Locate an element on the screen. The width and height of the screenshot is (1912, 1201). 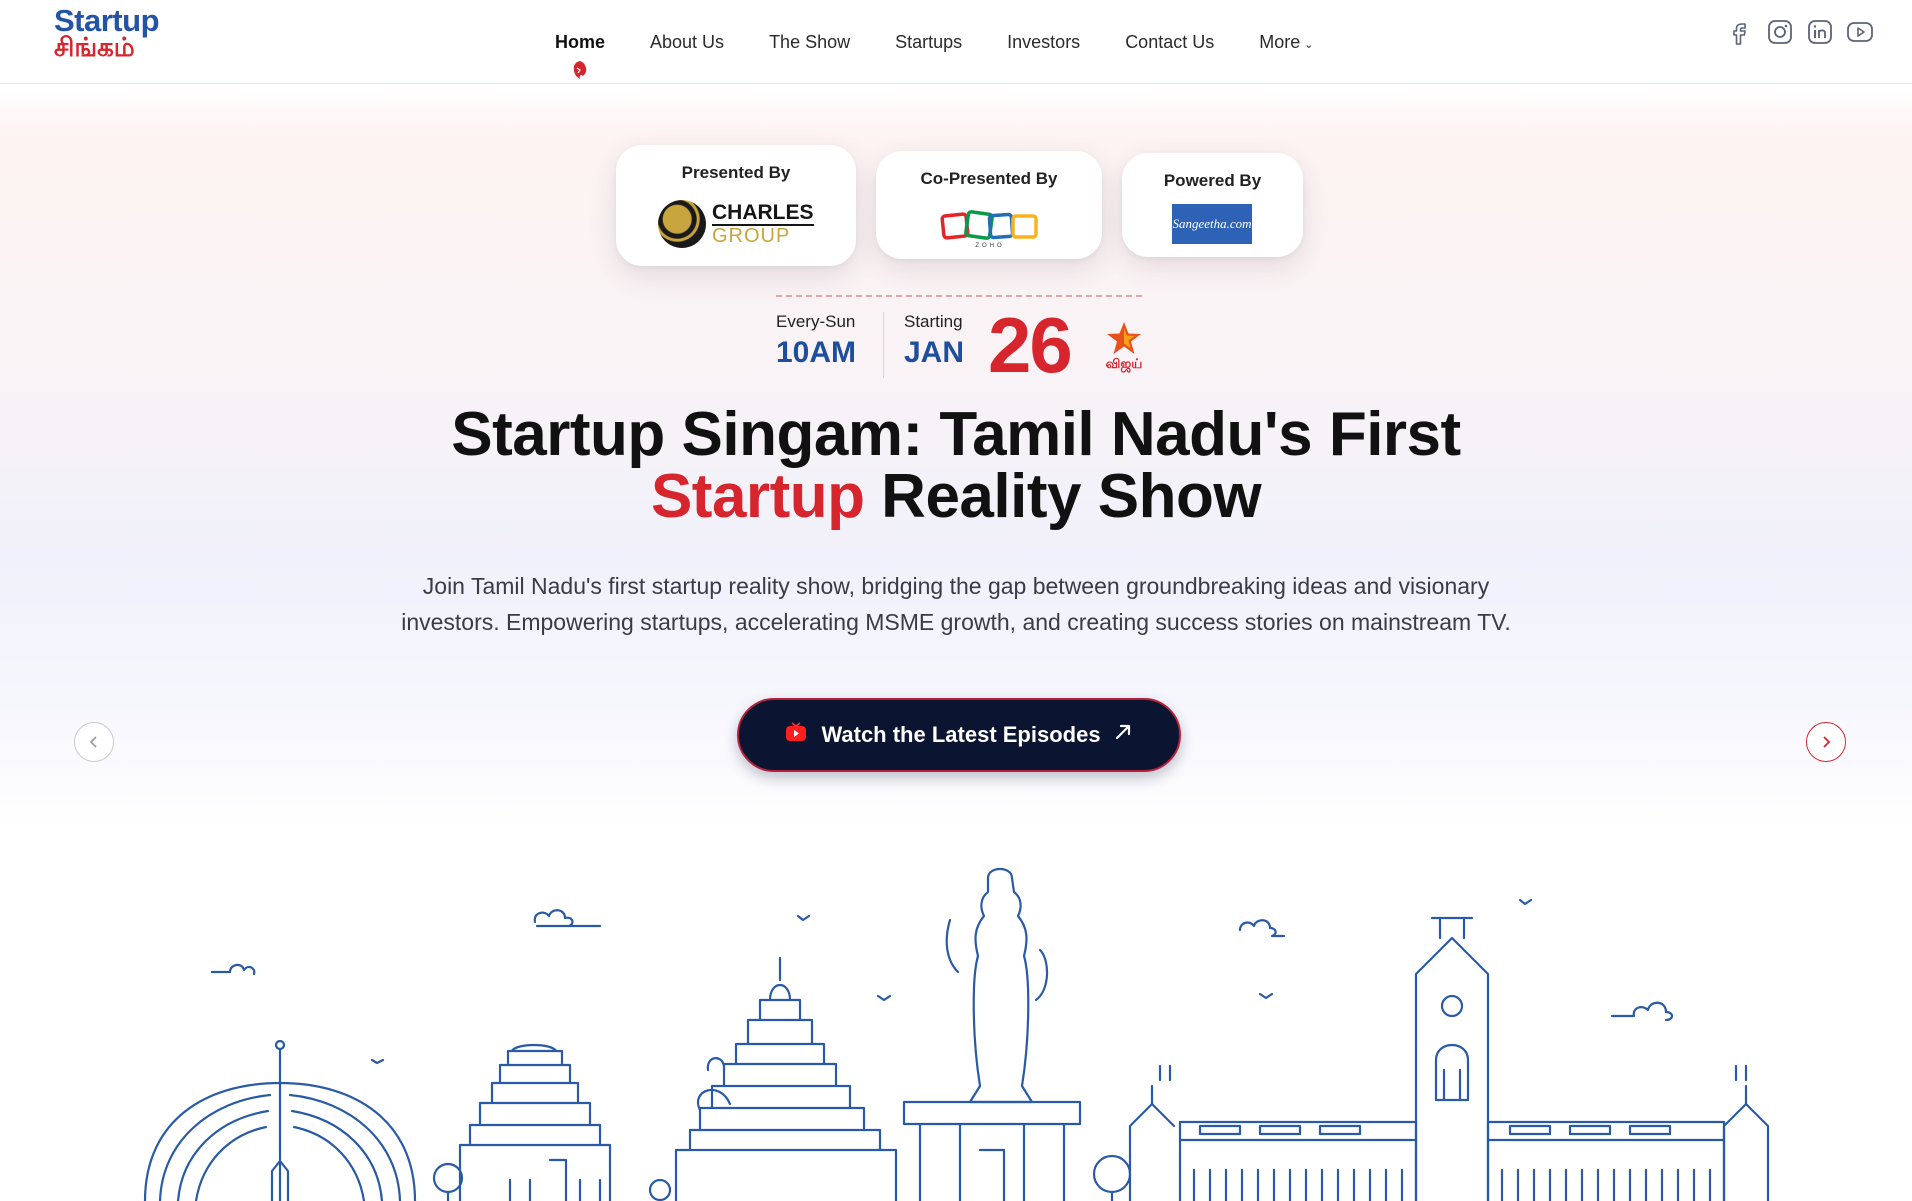
schedule-date: 26 is located at coordinates (1030, 345).